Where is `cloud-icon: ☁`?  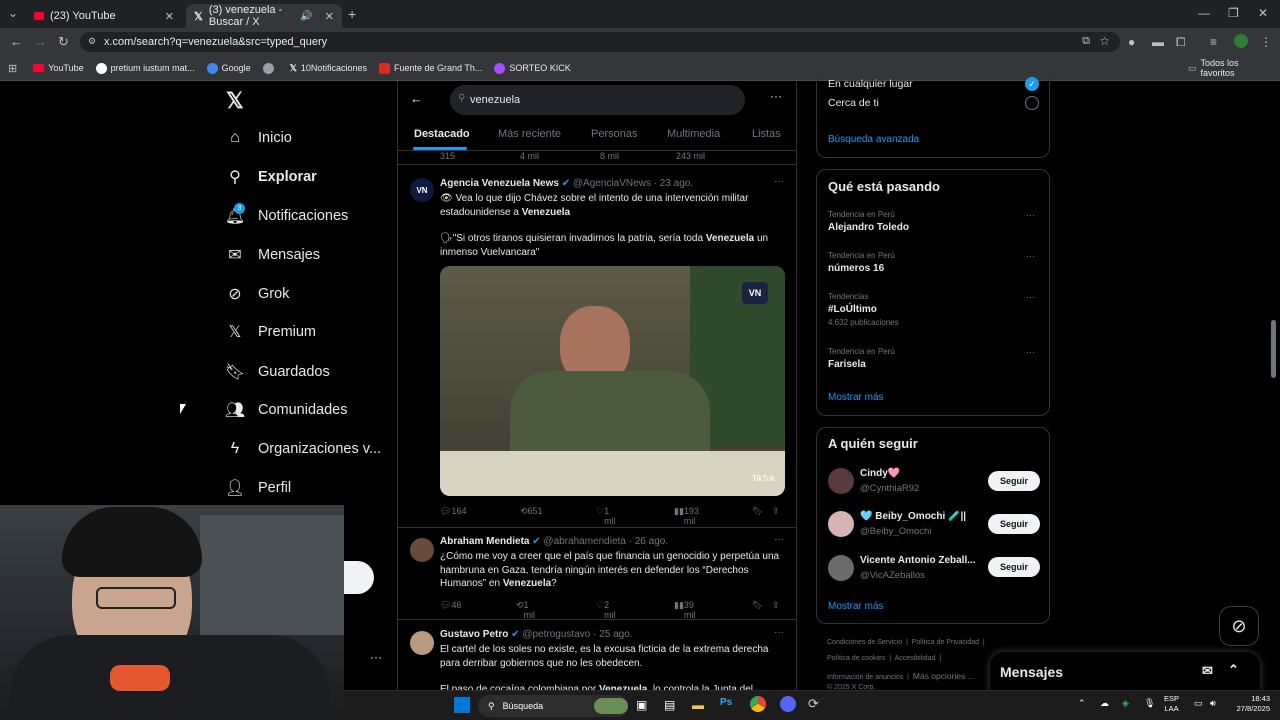
cloud-icon: ☁ is located at coordinates (1104, 703).